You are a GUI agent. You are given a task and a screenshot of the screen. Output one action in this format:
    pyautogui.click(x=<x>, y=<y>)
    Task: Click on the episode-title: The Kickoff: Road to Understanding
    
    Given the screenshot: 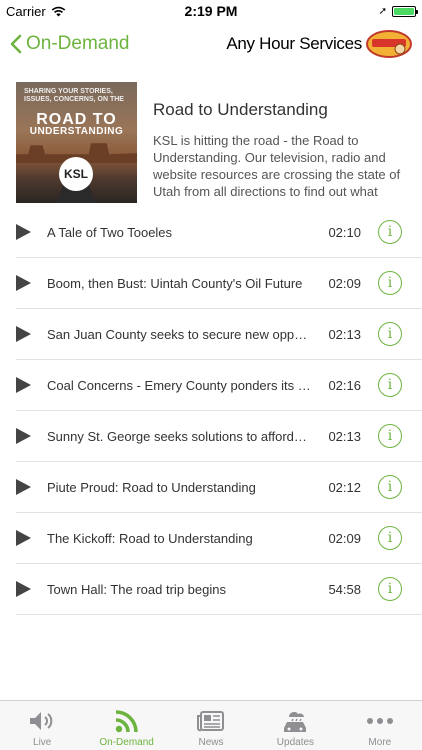 What is the action you would take?
    pyautogui.click(x=150, y=538)
    